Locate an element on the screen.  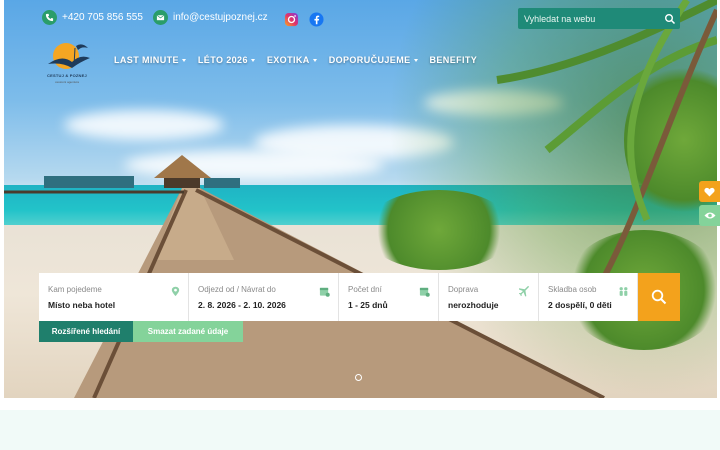
duration-value: 1 - 25 dnů is located at coordinates (393, 305).